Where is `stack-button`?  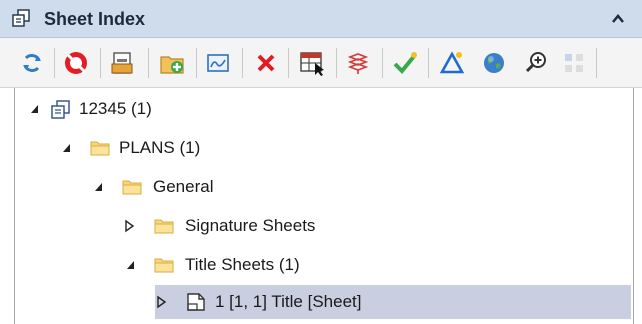
stack-button is located at coordinates (358, 63).